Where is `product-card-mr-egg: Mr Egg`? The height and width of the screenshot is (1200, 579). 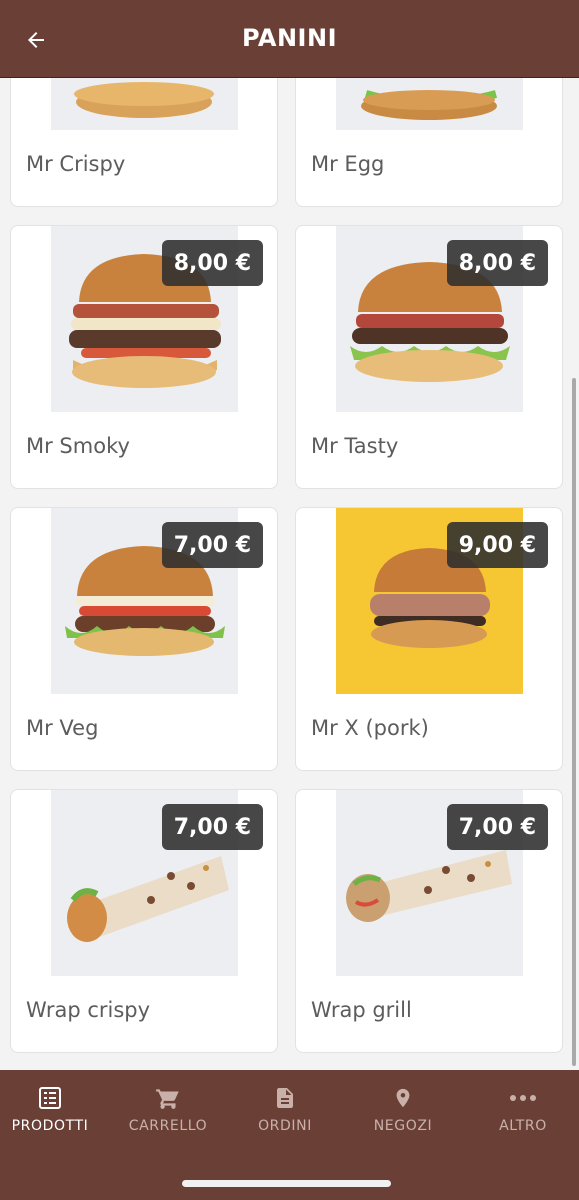 product-card-mr-egg: Mr Egg is located at coordinates (429, 142).